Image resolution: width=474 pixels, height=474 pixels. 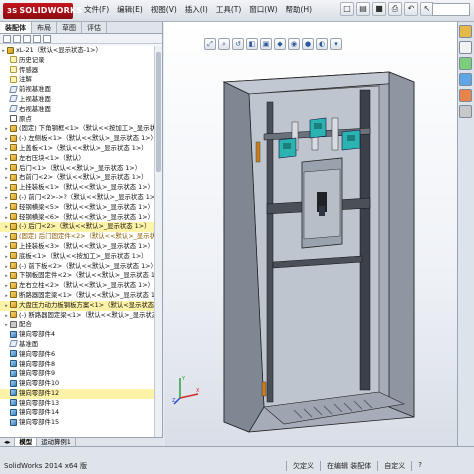 What do you see at coordinates (77, 325) in the screenshot?
I see `tree-item: ▸ 配合` at bounding box center [77, 325].